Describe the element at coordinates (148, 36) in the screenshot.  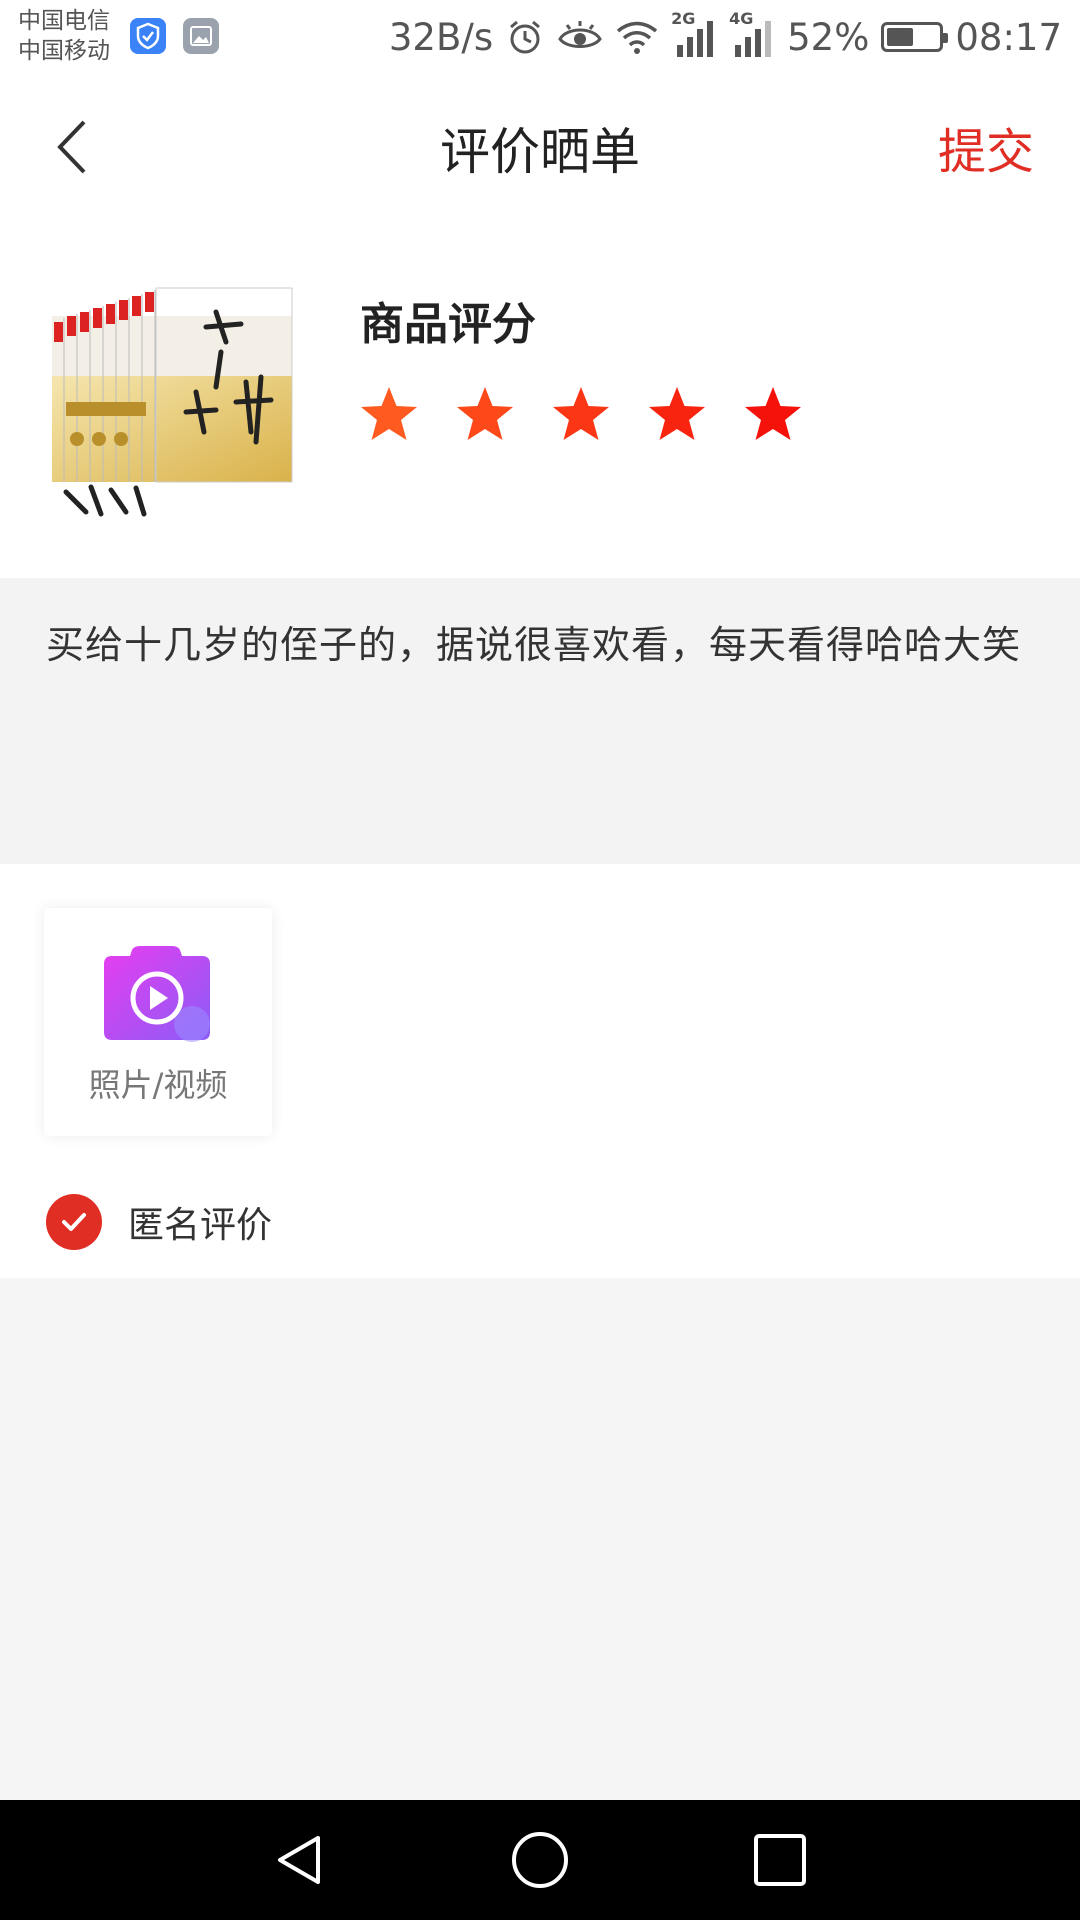
I see `shield-app-icon` at that location.